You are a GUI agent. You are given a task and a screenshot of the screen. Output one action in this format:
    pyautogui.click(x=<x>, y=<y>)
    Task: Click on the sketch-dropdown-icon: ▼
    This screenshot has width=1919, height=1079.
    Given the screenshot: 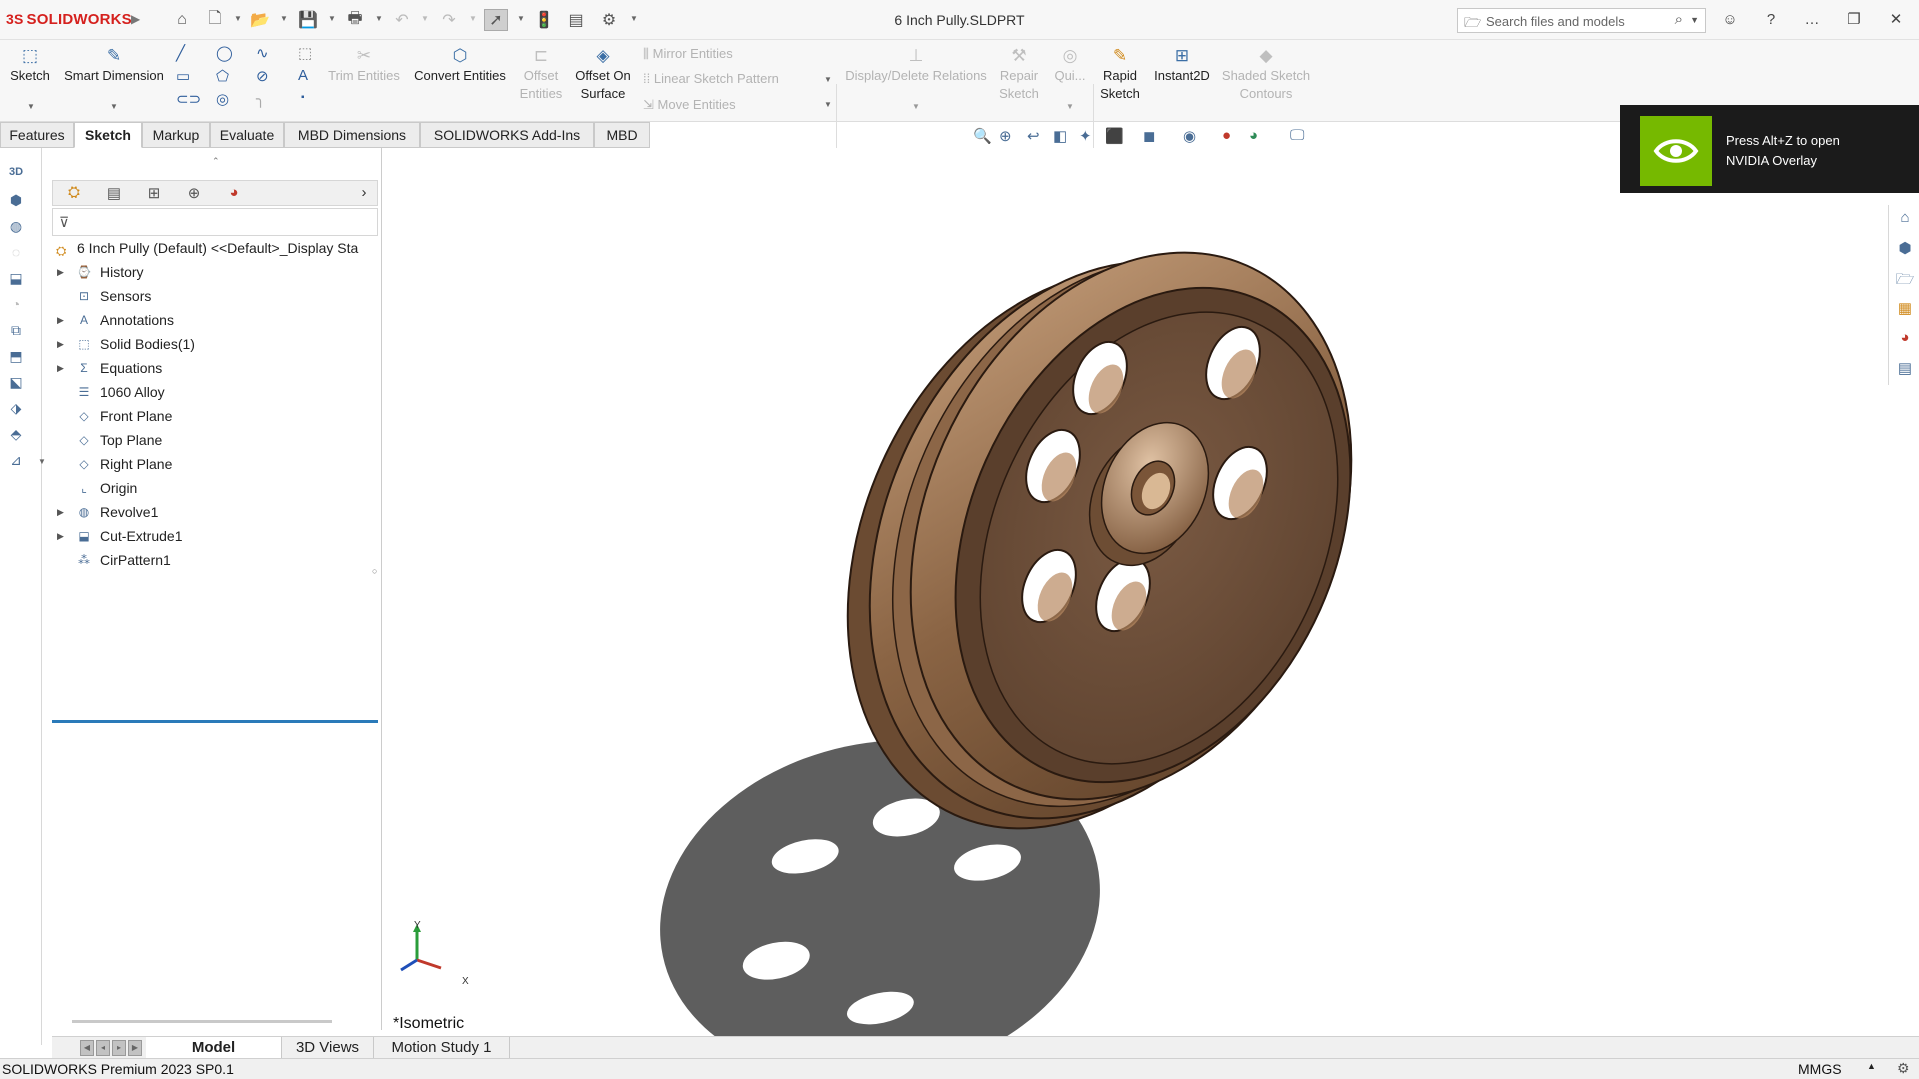 What is the action you would take?
    pyautogui.click(x=31, y=106)
    